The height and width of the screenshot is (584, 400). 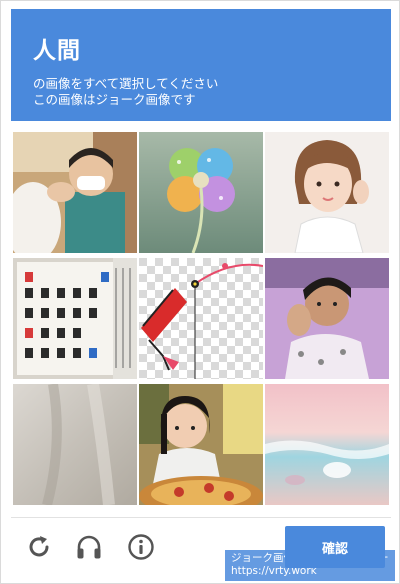 What do you see at coordinates (335, 547) in the screenshot?
I see `verify-button: 確認` at bounding box center [335, 547].